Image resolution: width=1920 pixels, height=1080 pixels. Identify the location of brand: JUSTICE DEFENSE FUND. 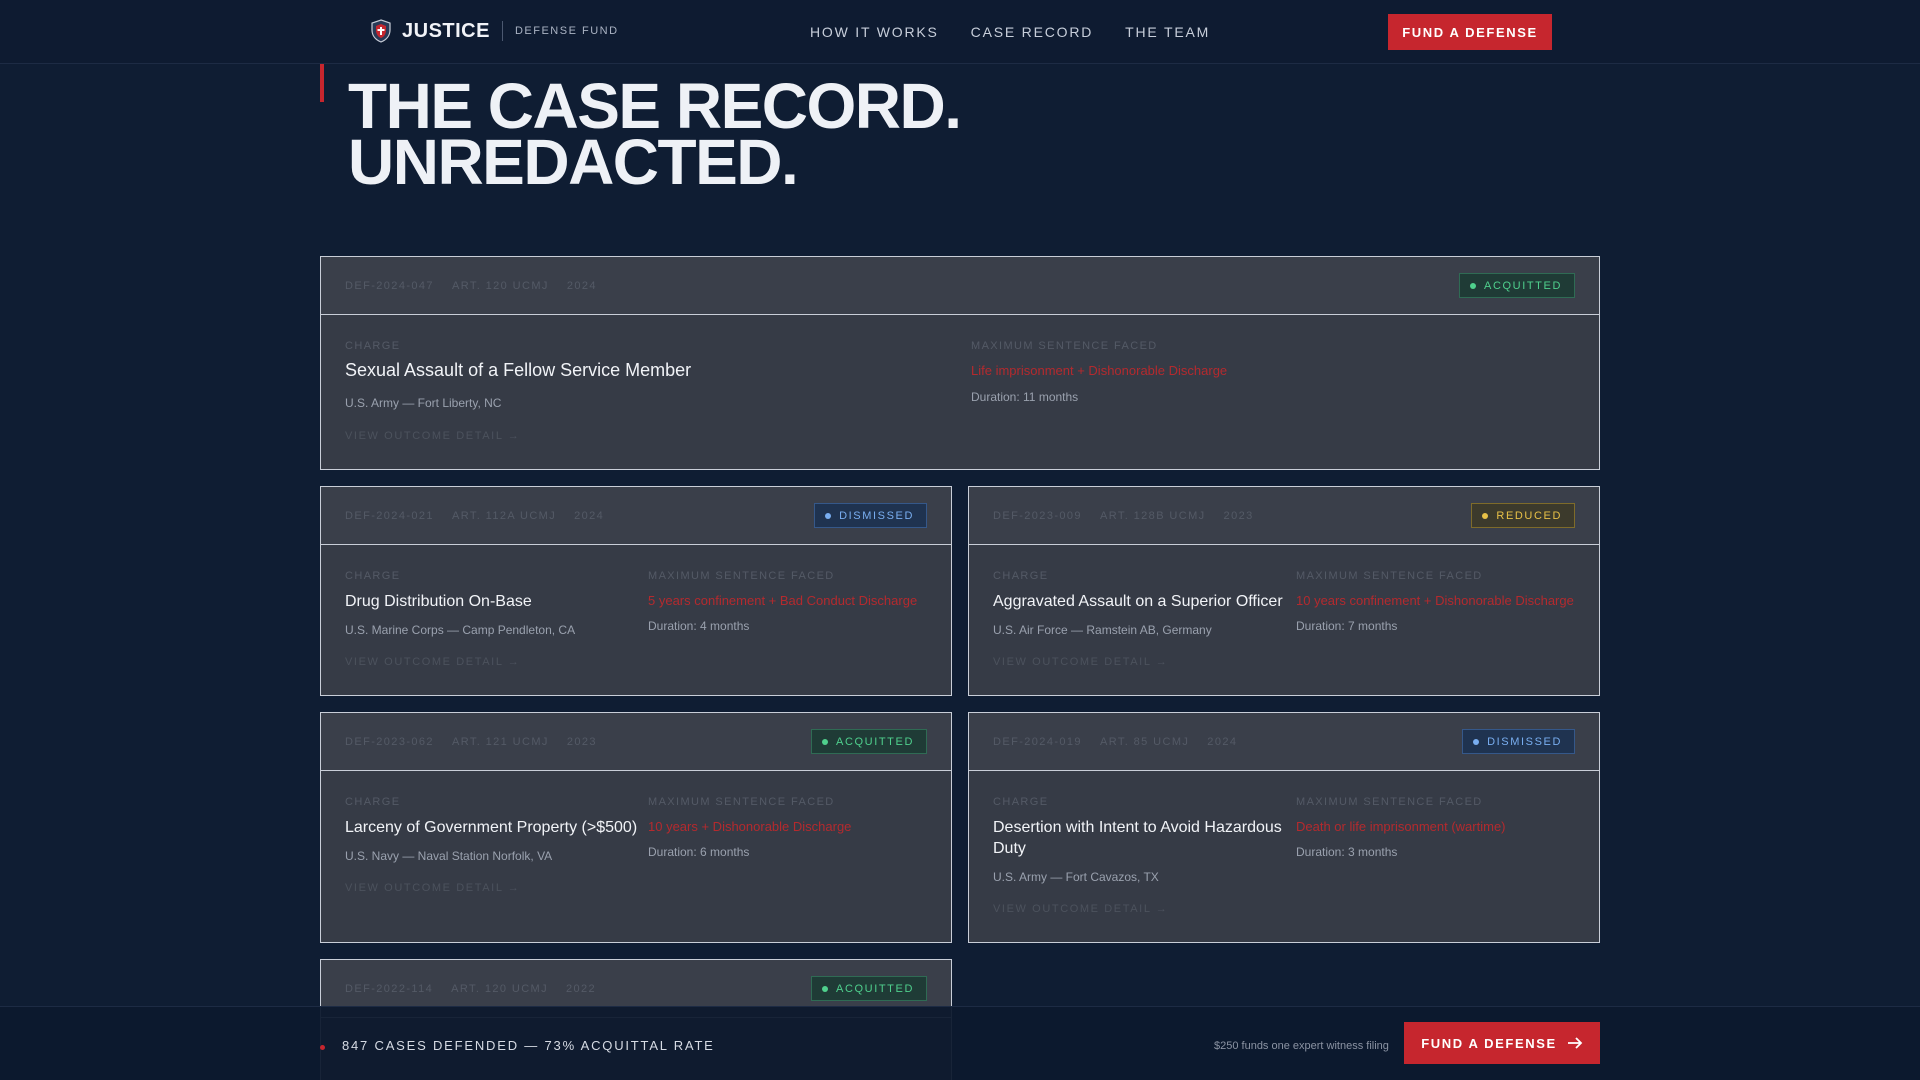
(494, 31).